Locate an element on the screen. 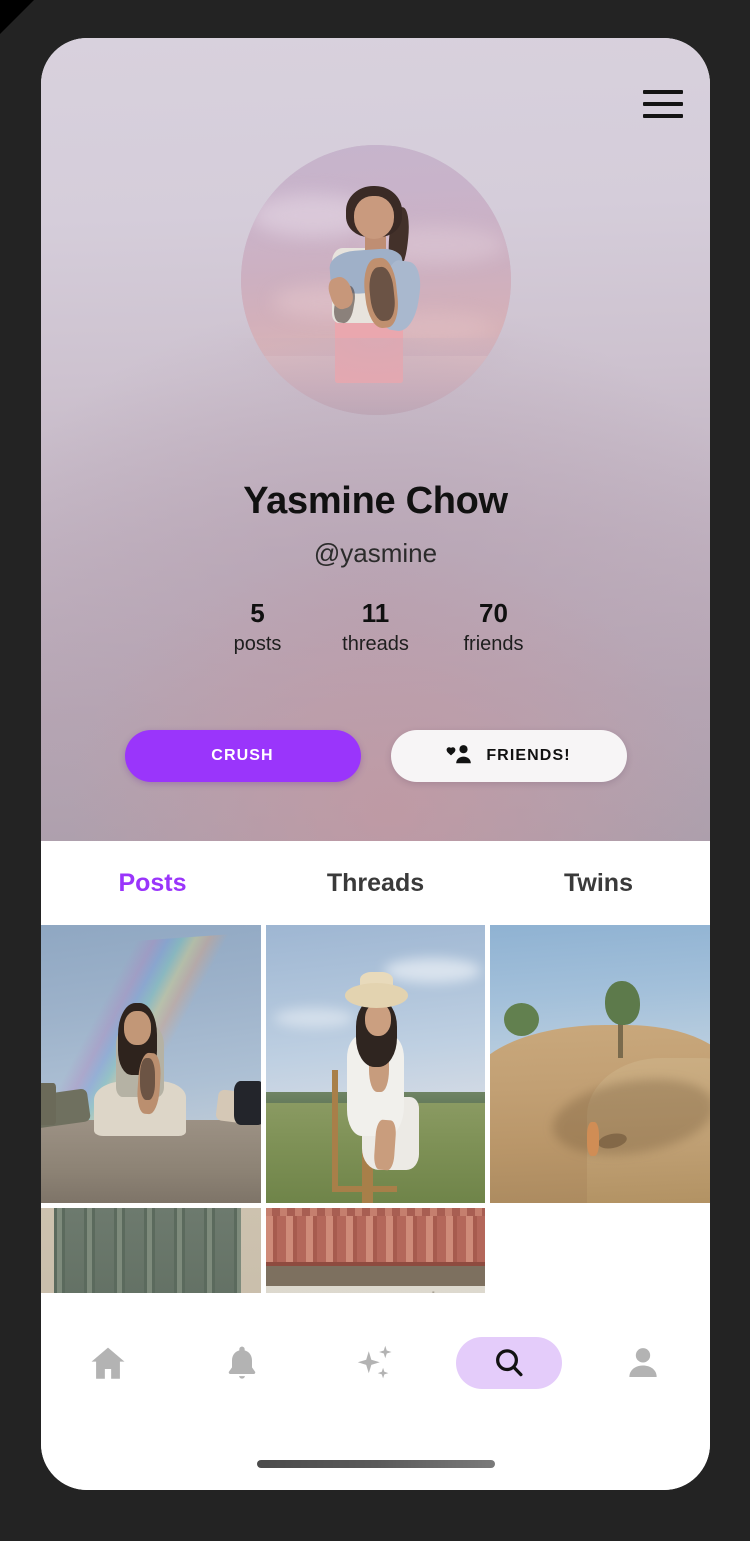 This screenshot has height=1541, width=750. home-indicator is located at coordinates (375, 1464).